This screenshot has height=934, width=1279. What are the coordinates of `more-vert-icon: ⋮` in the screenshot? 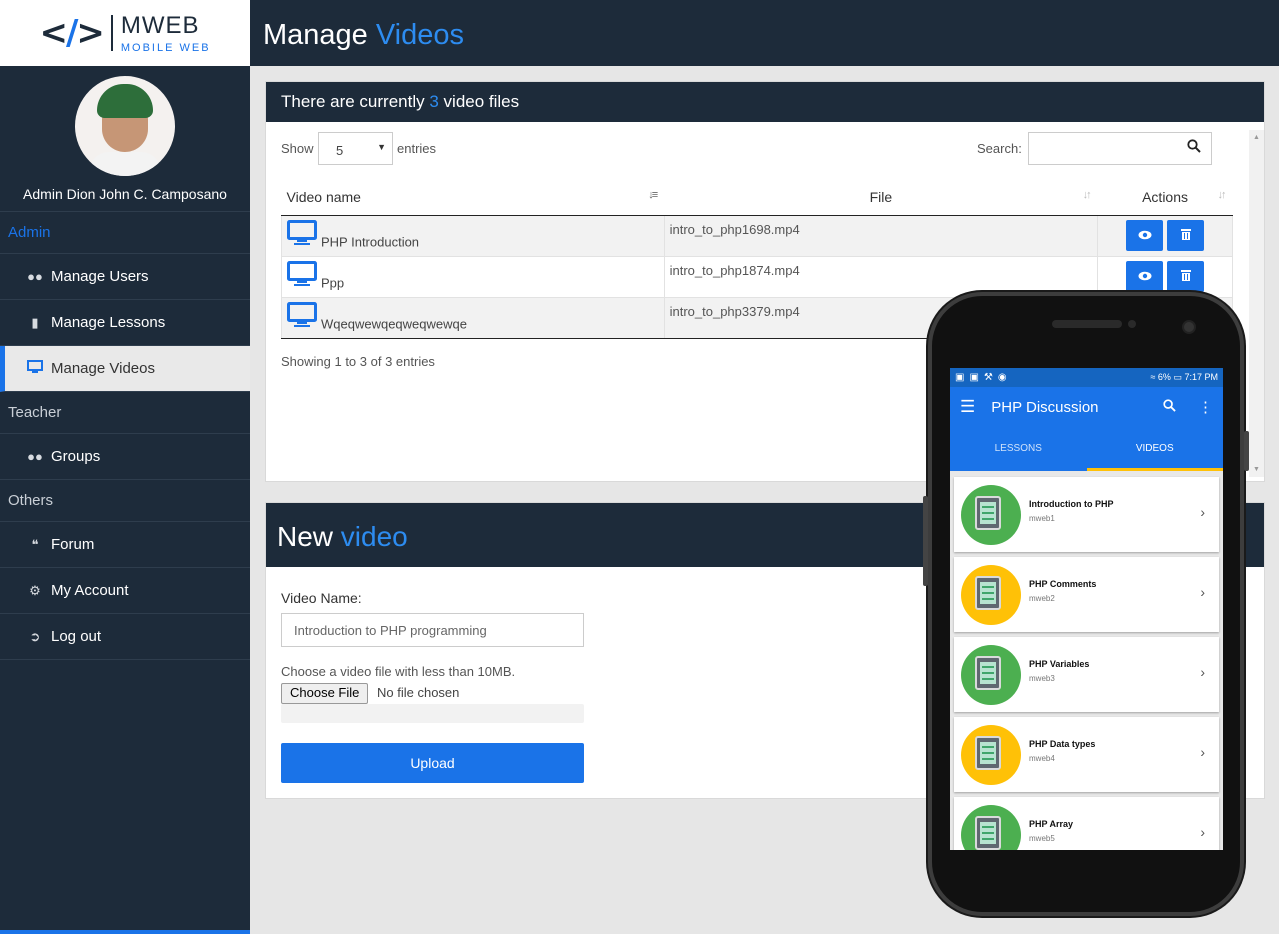 It's located at (1205, 407).